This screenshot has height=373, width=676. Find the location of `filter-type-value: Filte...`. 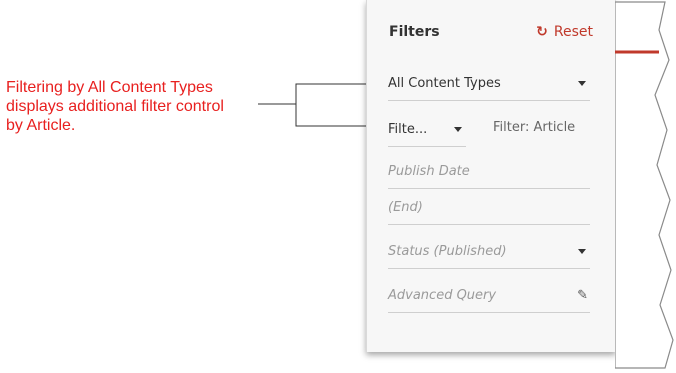

filter-type-value: Filte... is located at coordinates (408, 129).